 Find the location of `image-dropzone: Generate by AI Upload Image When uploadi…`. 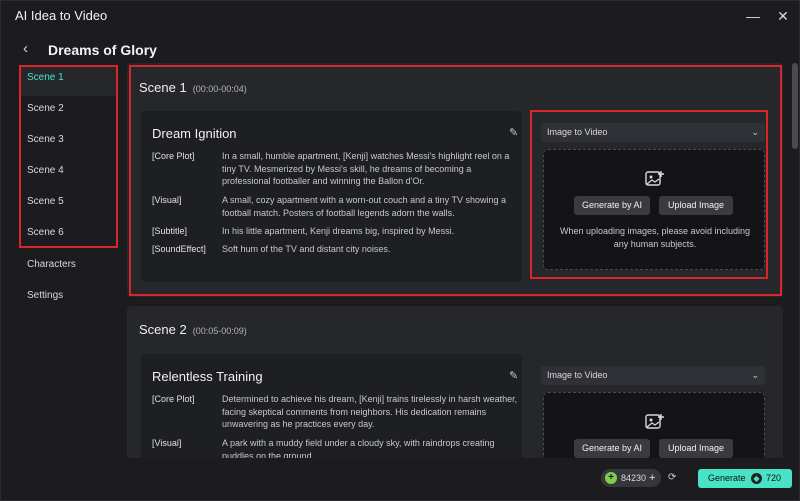

image-dropzone: Generate by AI Upload Image When uploadi… is located at coordinates (654, 209).